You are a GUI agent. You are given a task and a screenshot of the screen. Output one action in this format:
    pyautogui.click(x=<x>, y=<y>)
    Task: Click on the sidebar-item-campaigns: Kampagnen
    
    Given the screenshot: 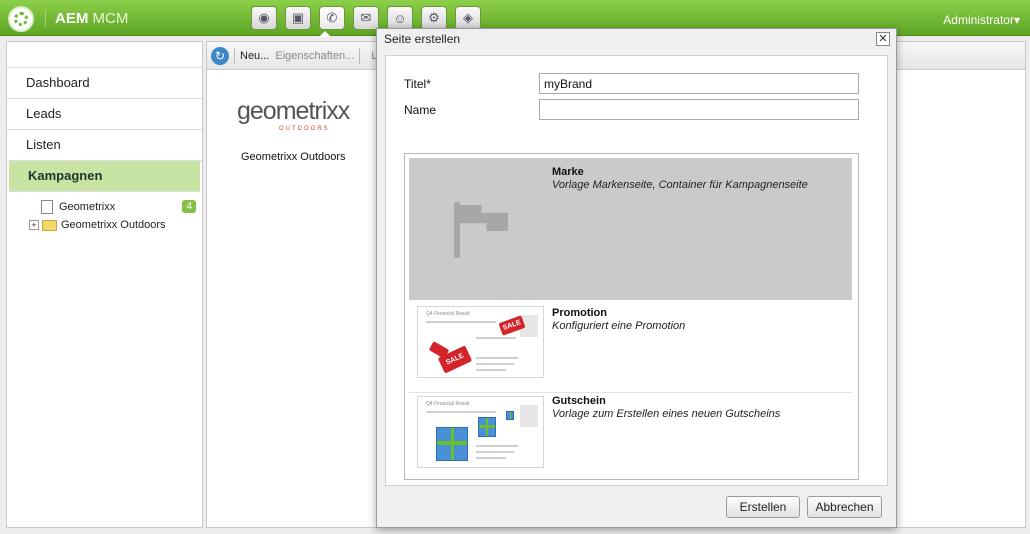 What is the action you would take?
    pyautogui.click(x=104, y=176)
    